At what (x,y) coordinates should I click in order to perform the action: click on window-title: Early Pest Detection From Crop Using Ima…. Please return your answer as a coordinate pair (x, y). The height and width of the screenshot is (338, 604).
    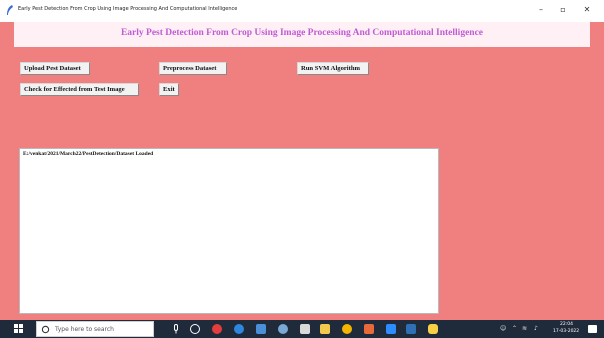
    Looking at the image, I should click on (128, 9).